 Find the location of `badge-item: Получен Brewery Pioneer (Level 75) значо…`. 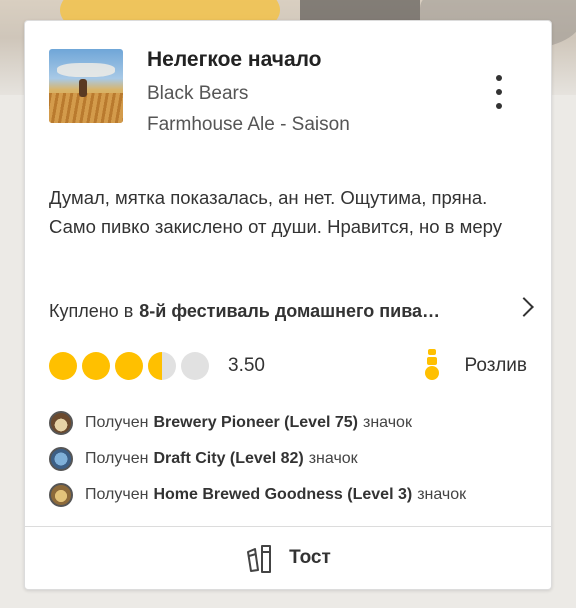

badge-item: Получен Brewery Pioneer (Level 75) значо… is located at coordinates (257, 423).